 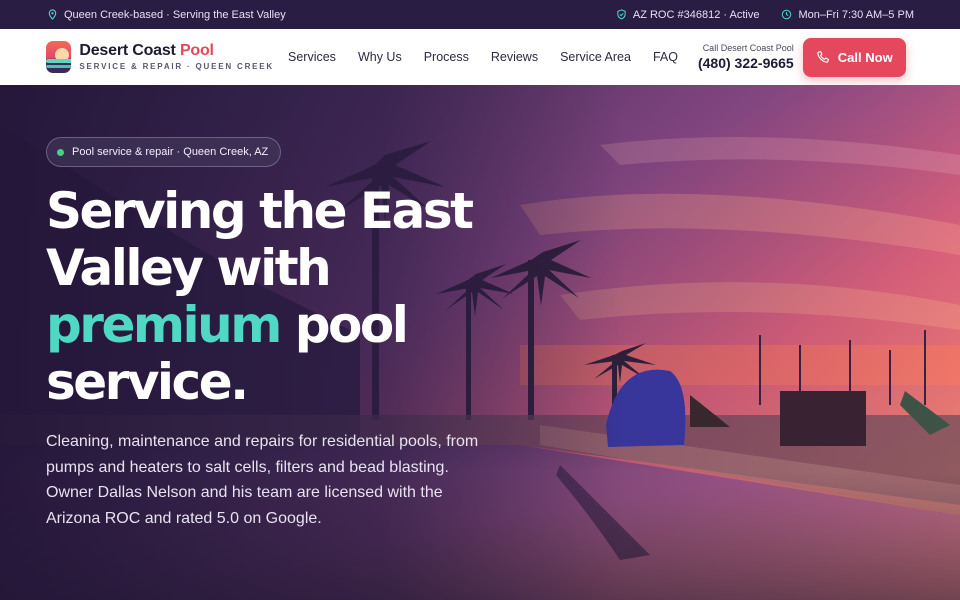 What do you see at coordinates (748, 48) in the screenshot?
I see `phone-label: Call Desert Coast Pool` at bounding box center [748, 48].